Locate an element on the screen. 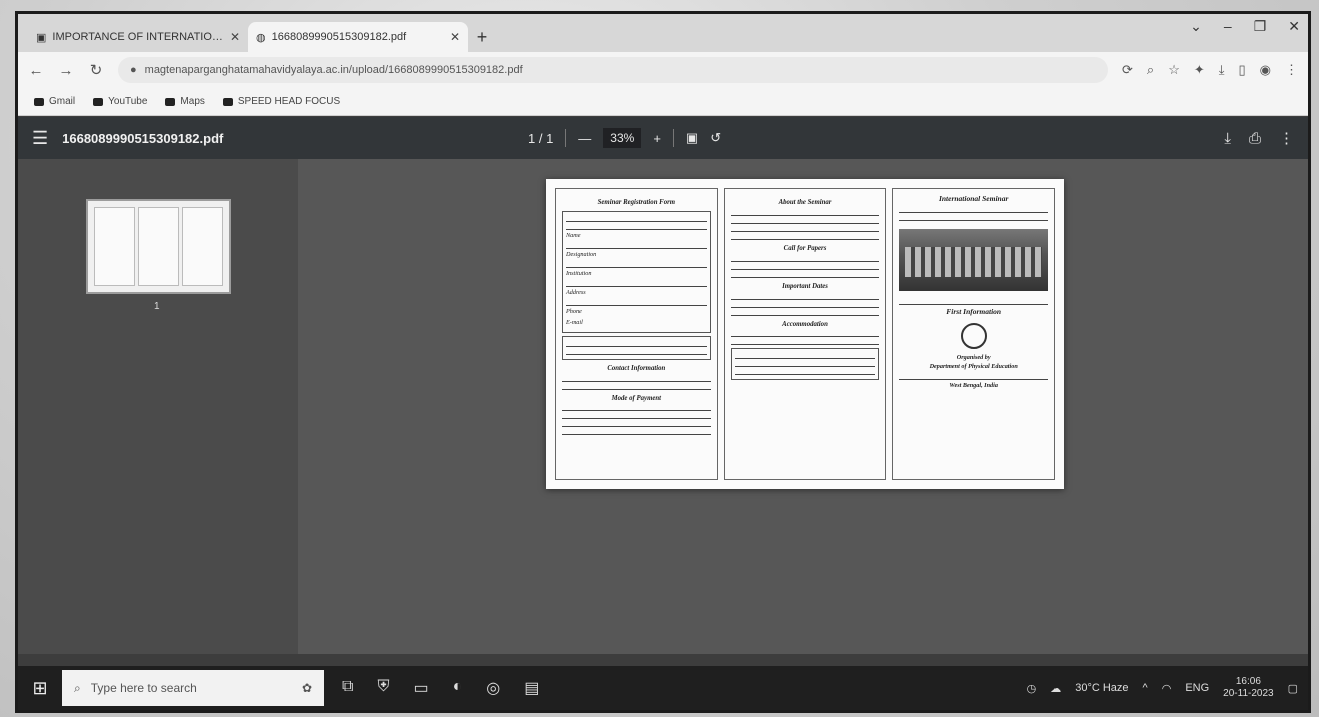 This screenshot has width=1319, height=717. pdf-controls: 1 / 1 — 33% + ▣ ↺ is located at coordinates (624, 138).